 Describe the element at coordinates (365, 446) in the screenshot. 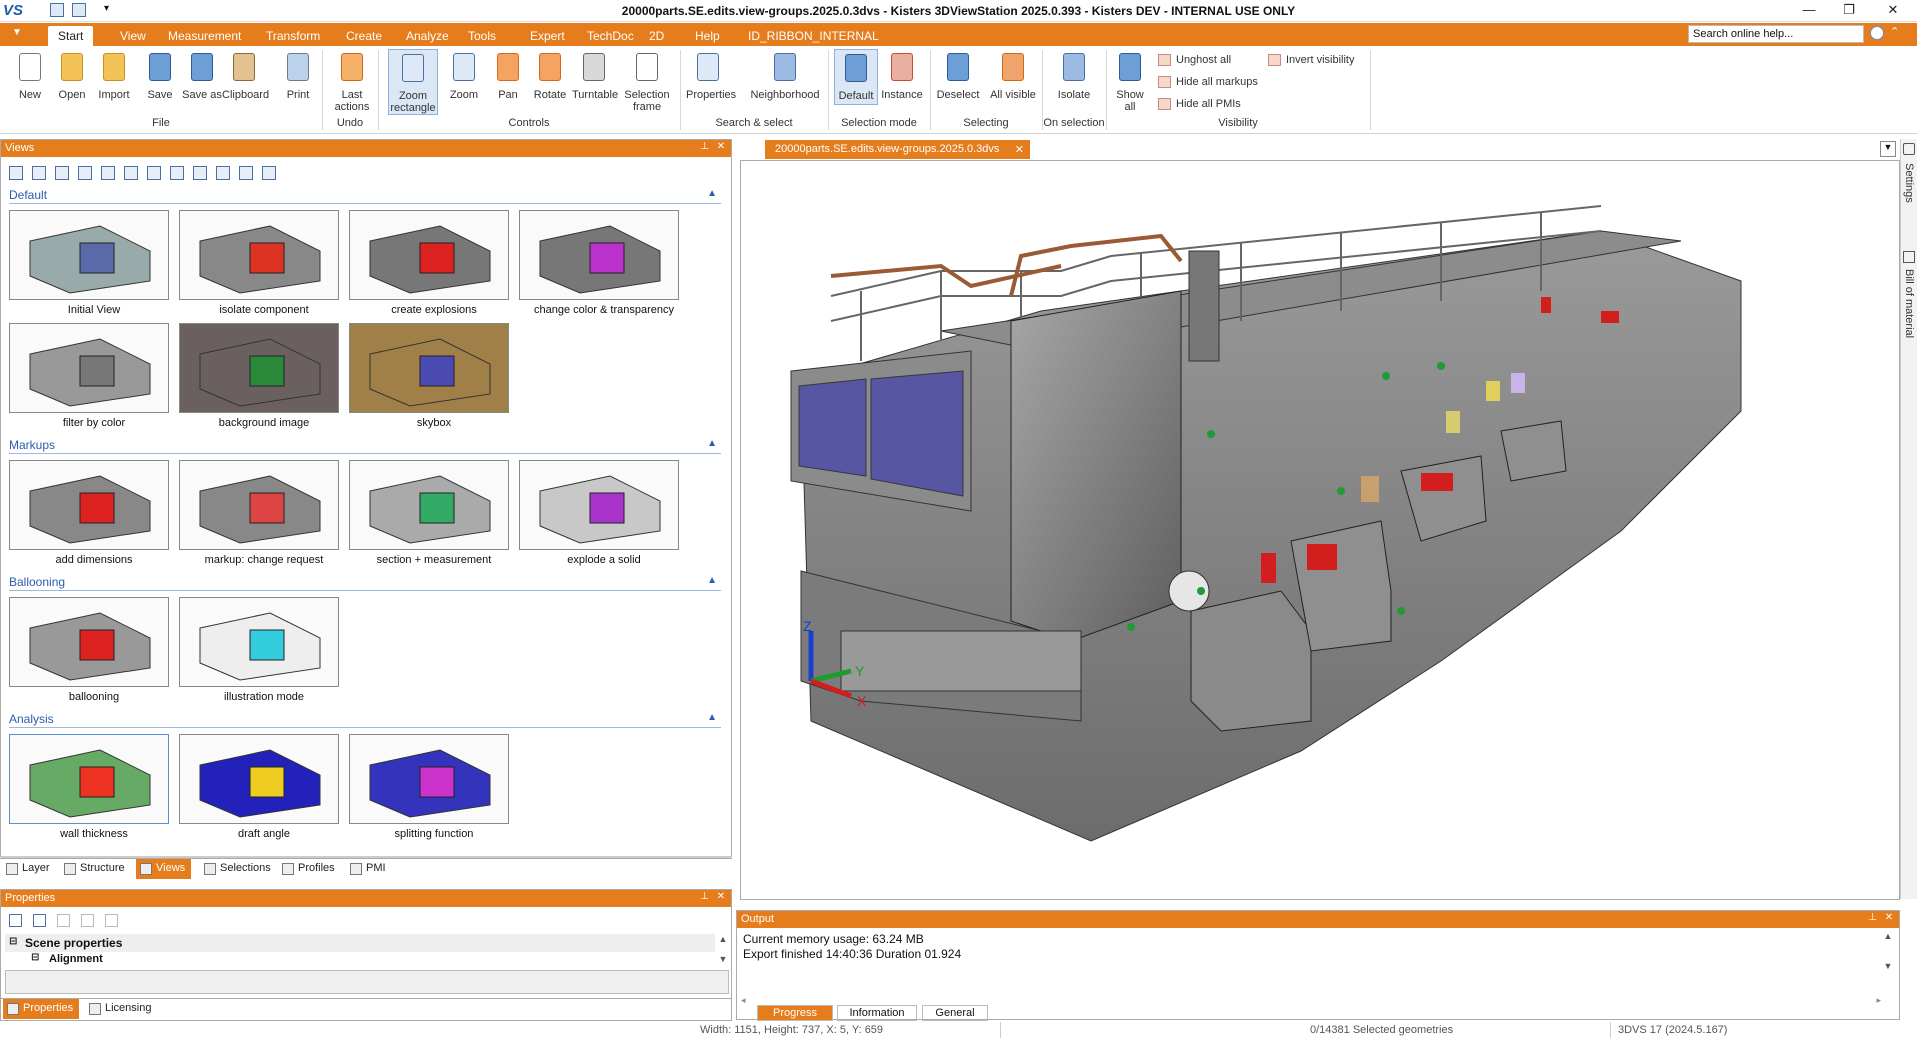

I see `section-header-markups: Markups ▲` at that location.